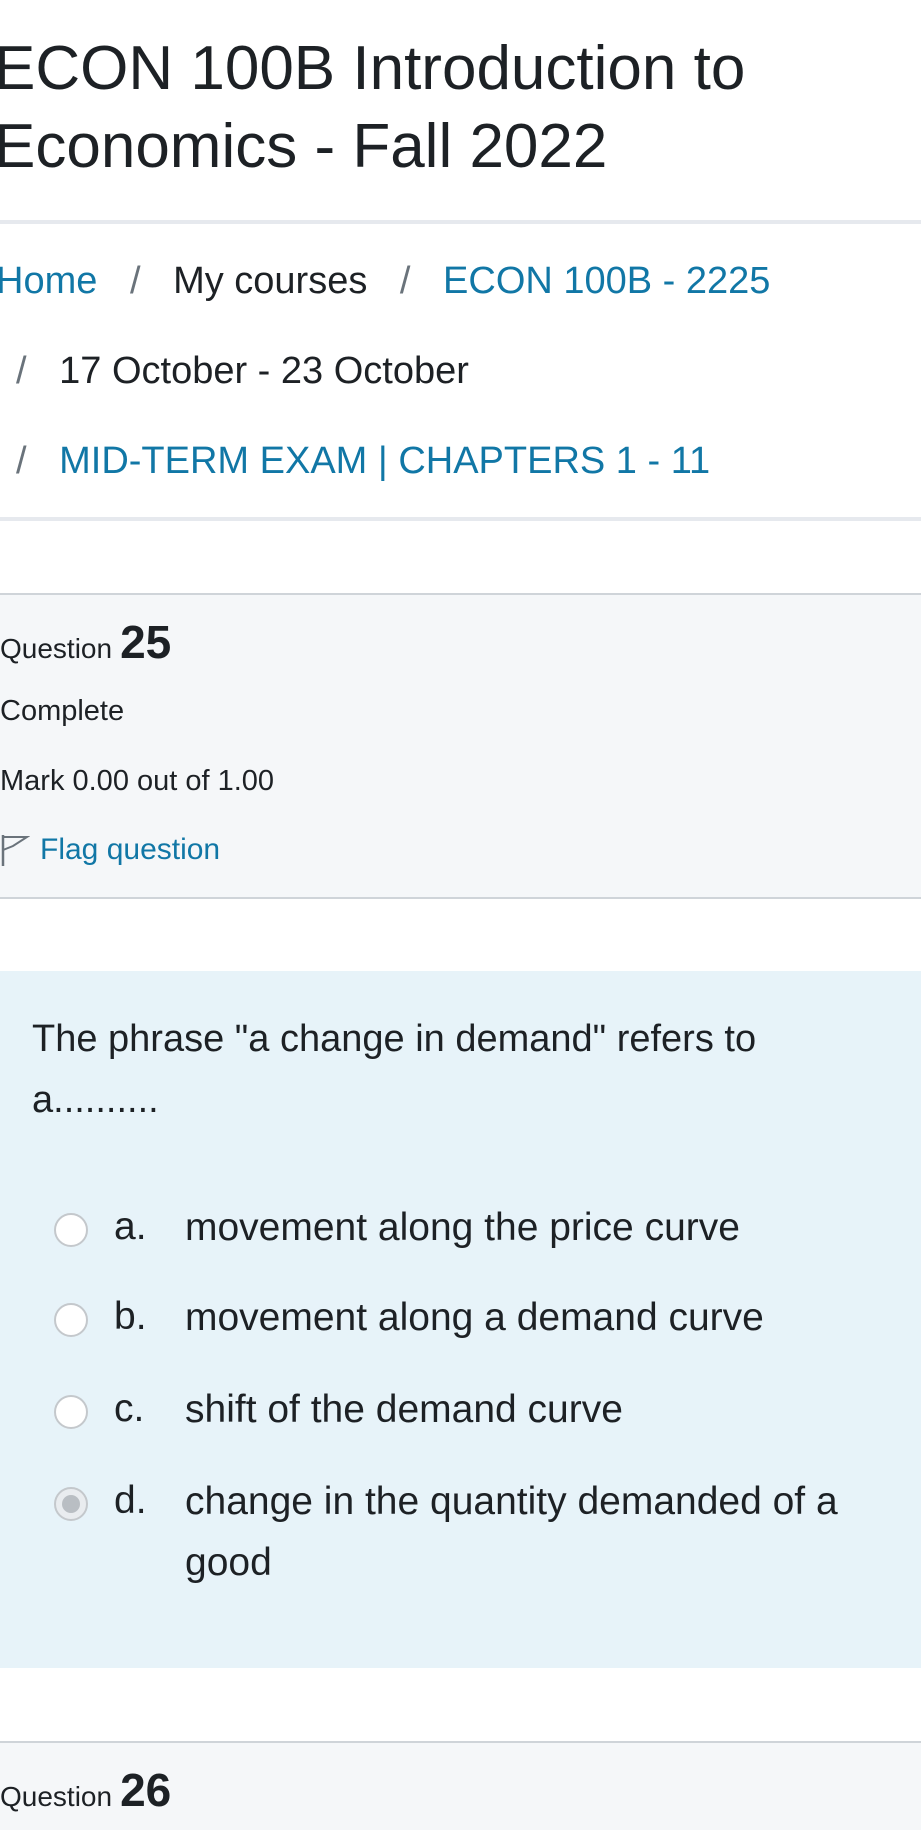 The height and width of the screenshot is (1830, 921). What do you see at coordinates (48, 281) in the screenshot?
I see `breadcrumb-home-link: Home` at bounding box center [48, 281].